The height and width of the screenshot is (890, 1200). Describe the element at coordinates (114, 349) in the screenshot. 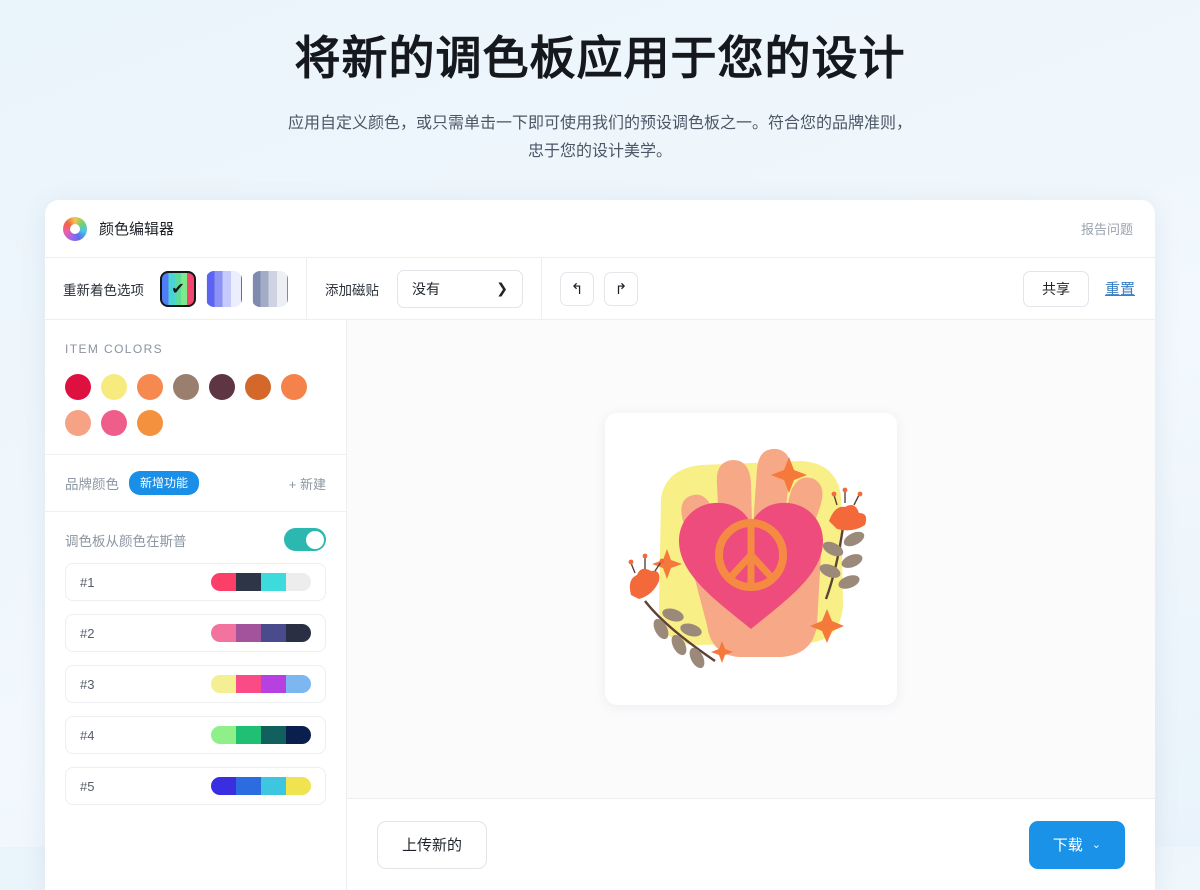

I see `item-colors-title: ITEM COLORS` at that location.